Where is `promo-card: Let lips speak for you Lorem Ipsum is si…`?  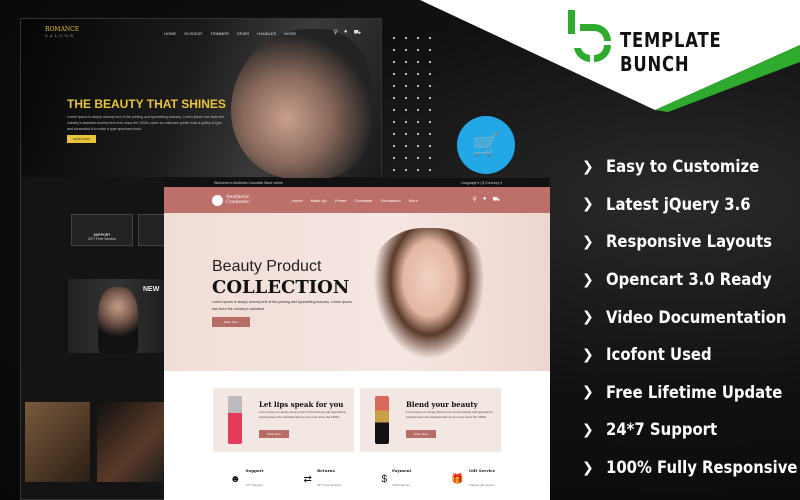 promo-card: Let lips speak for you Lorem Ipsum is si… is located at coordinates (283, 420).